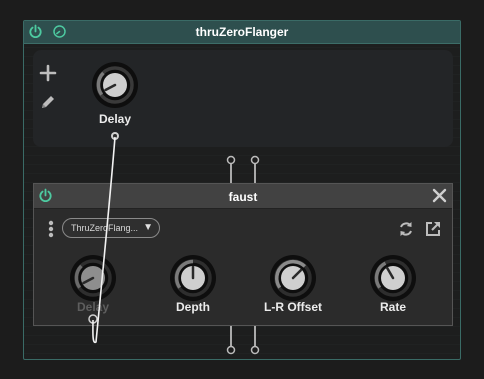  What do you see at coordinates (193, 307) in the screenshot?
I see `faust-depth-label: Depth` at bounding box center [193, 307].